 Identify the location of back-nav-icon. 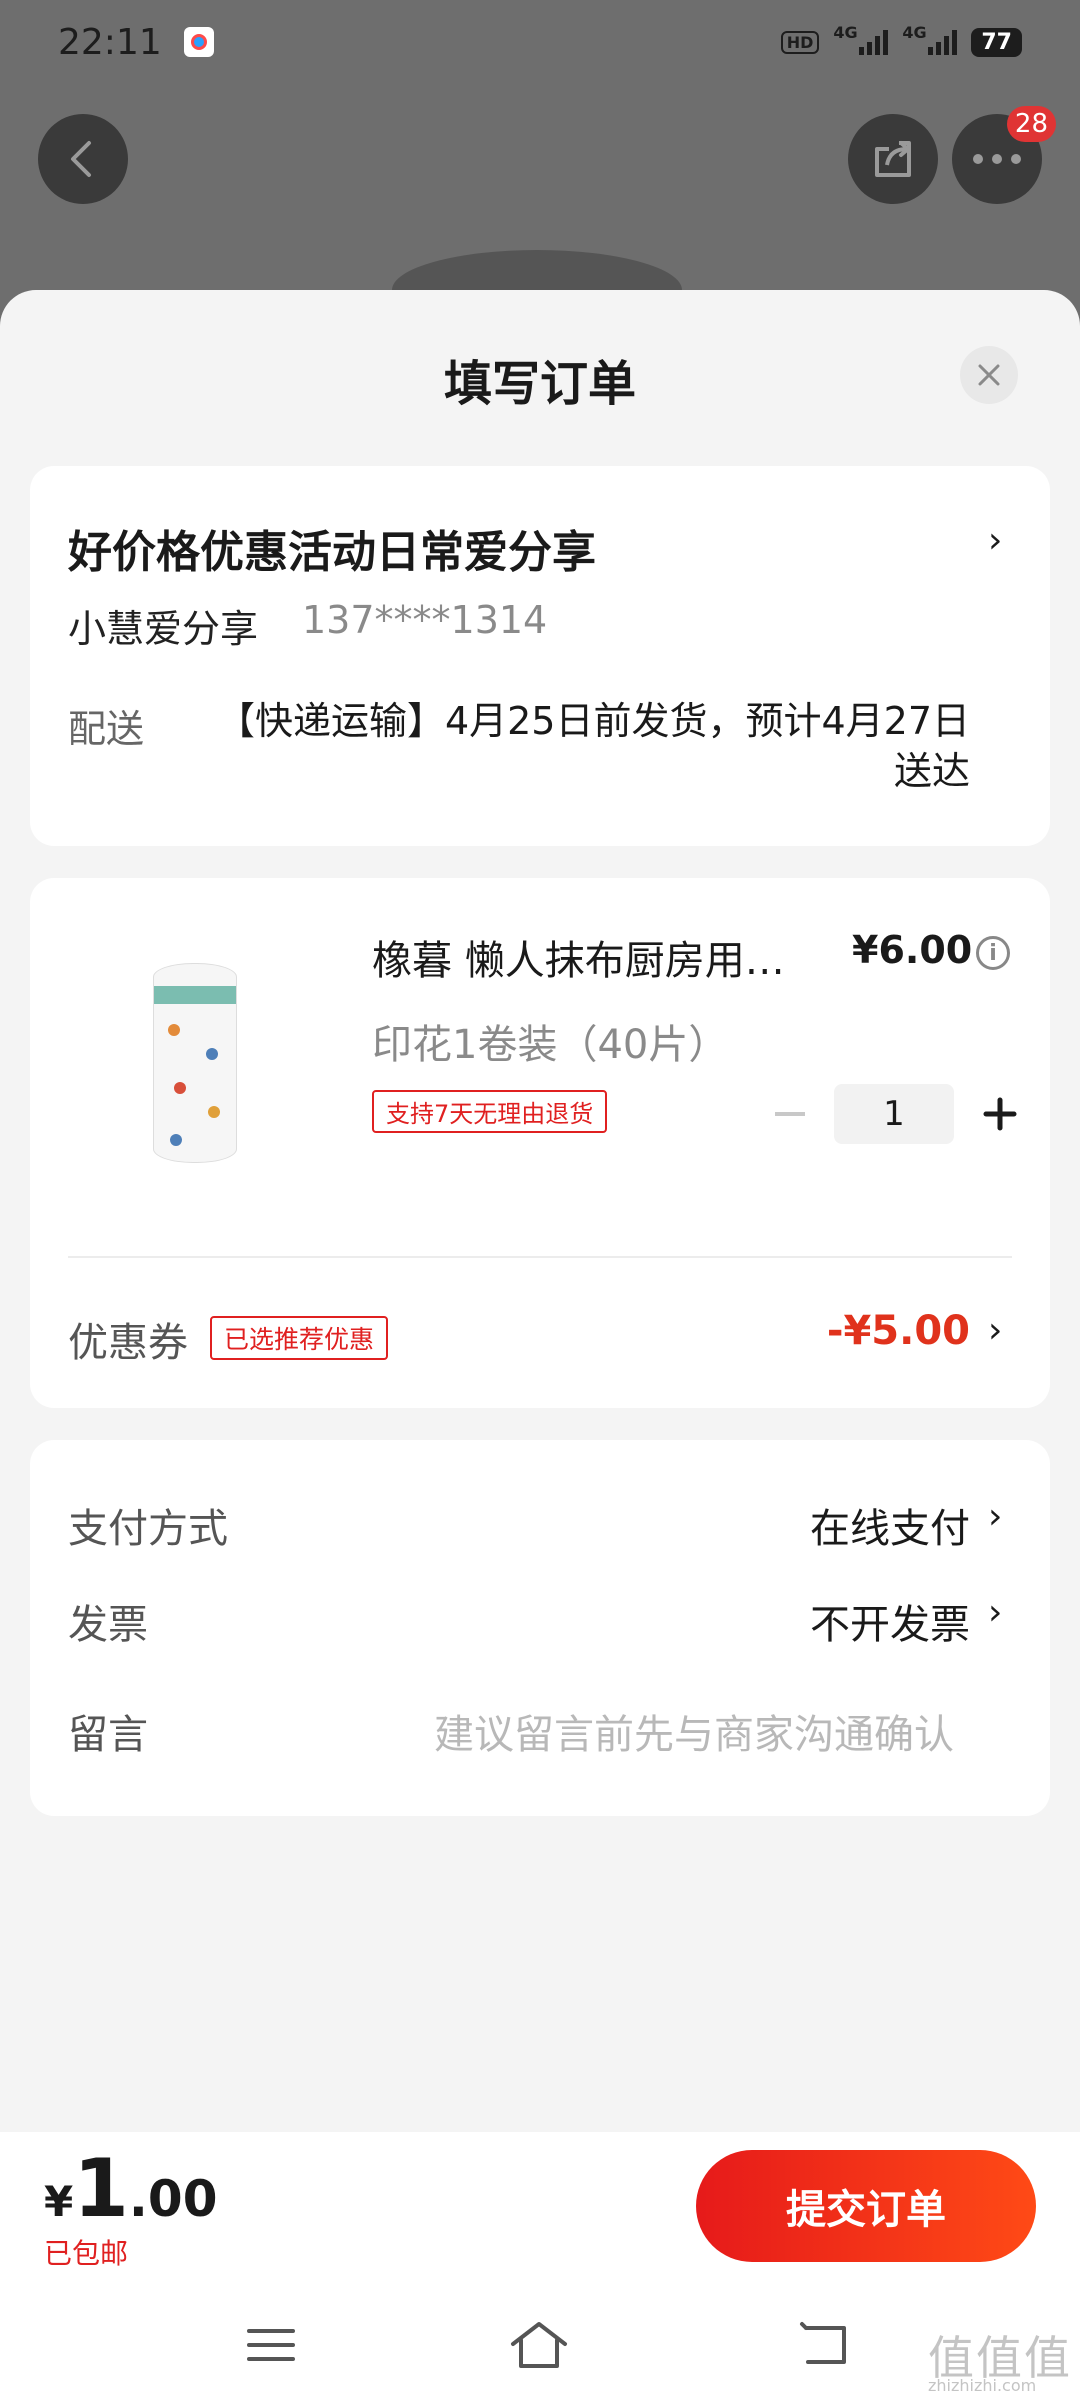
(823, 2343).